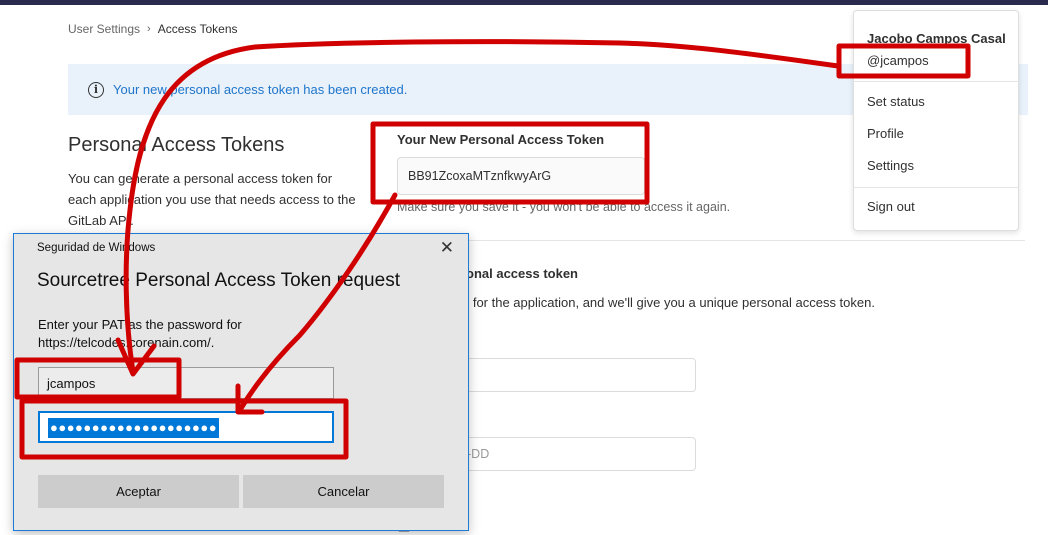  I want to click on expiry-date-input: -DD, so click(578, 454).